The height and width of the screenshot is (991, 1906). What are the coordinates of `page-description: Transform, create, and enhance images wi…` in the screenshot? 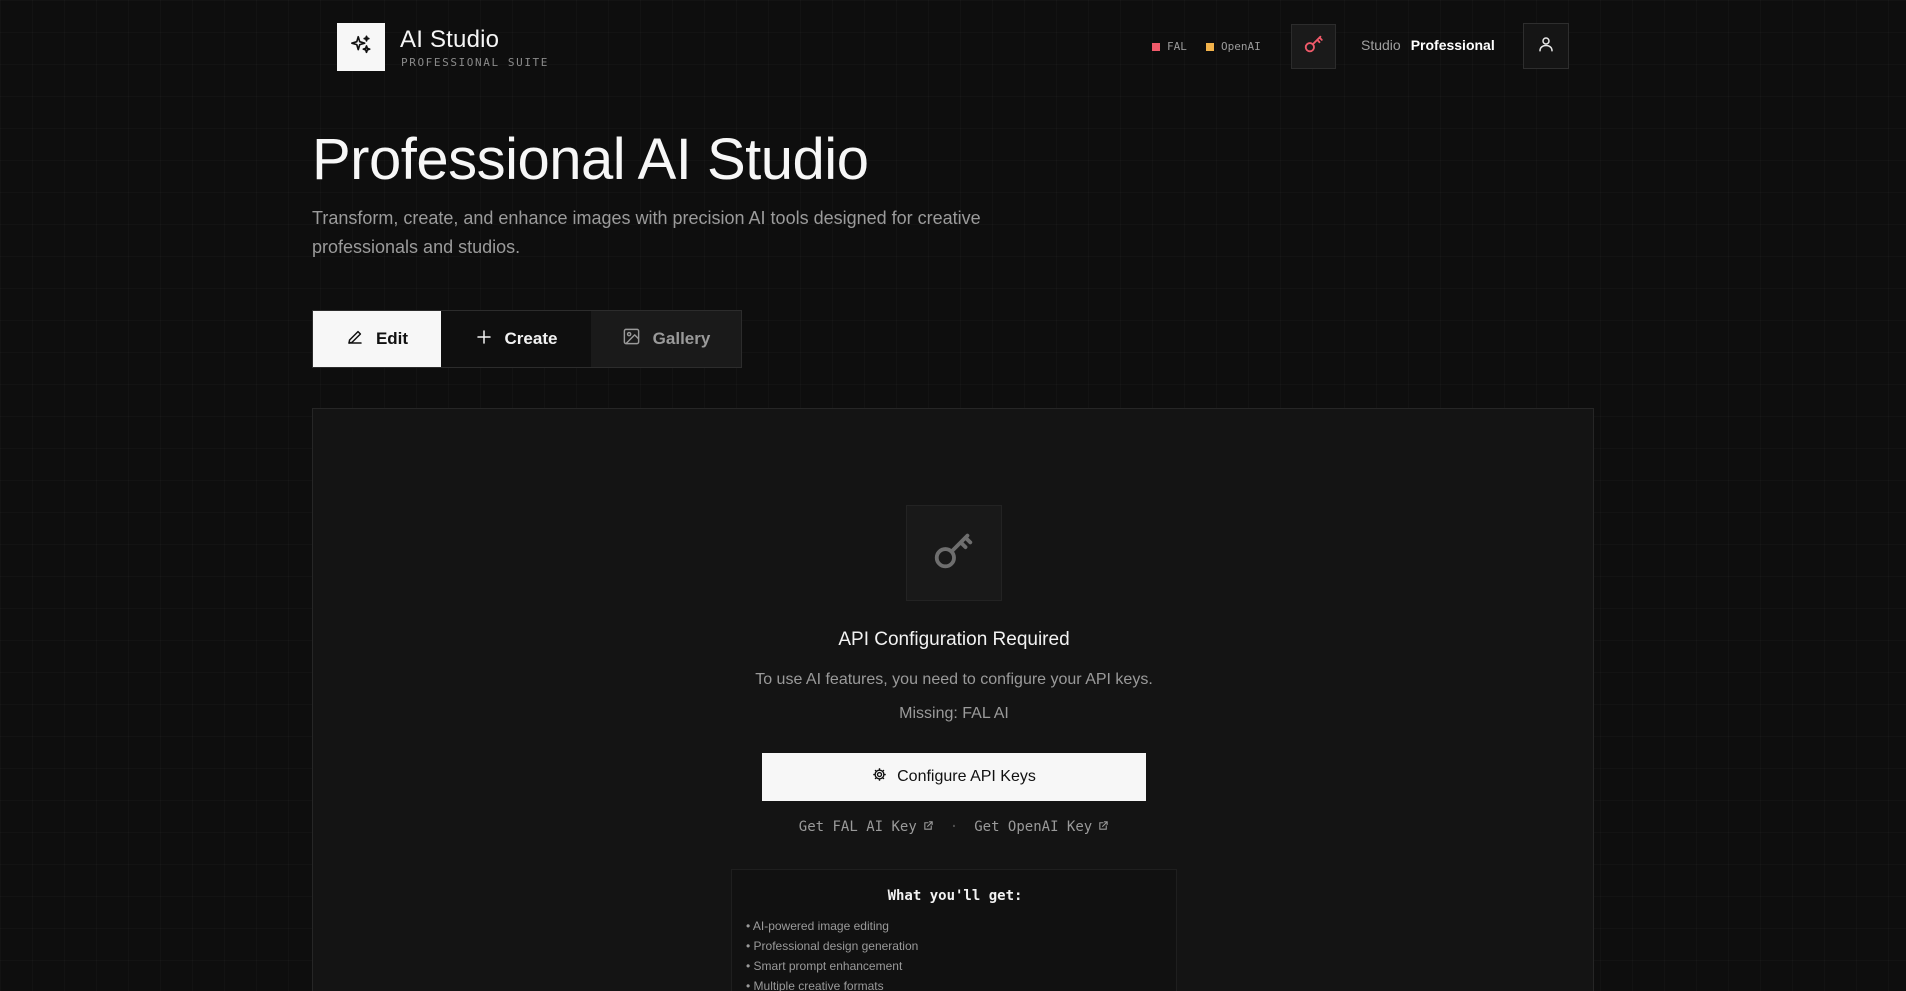 It's located at (646, 232).